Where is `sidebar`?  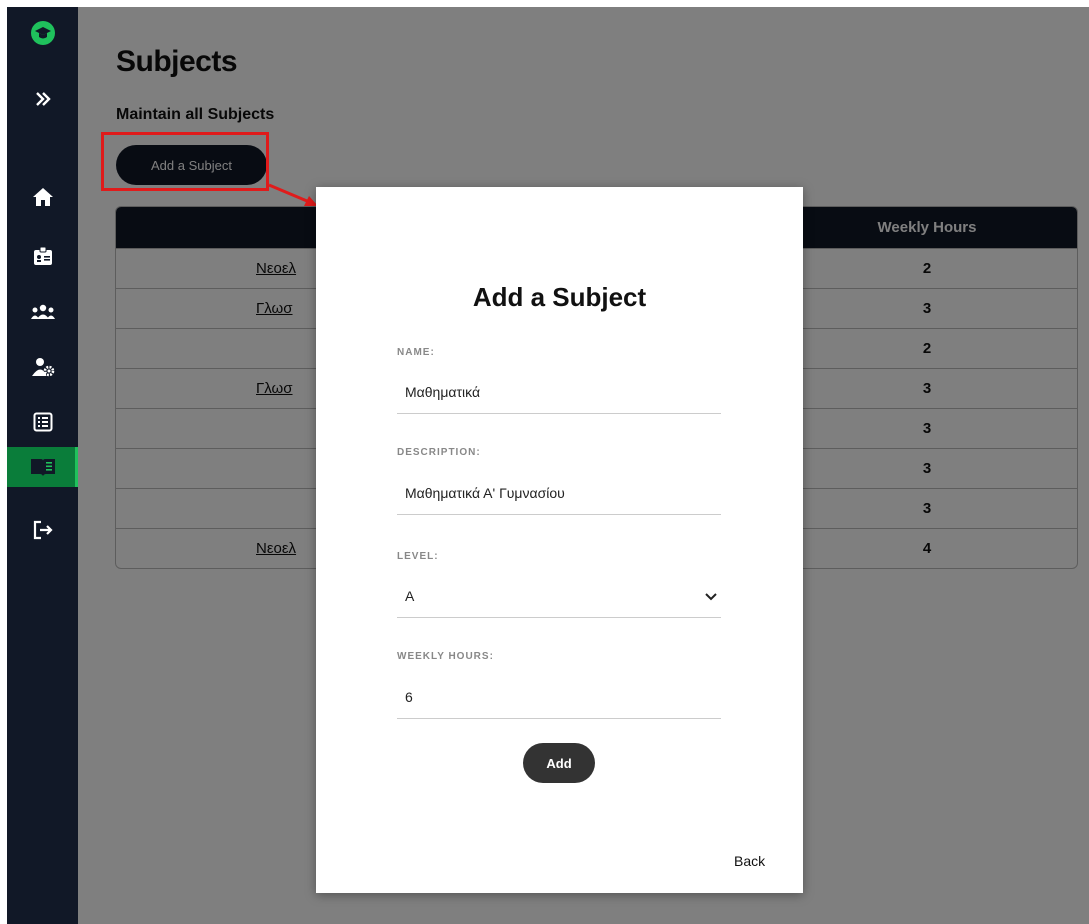
sidebar is located at coordinates (42, 465).